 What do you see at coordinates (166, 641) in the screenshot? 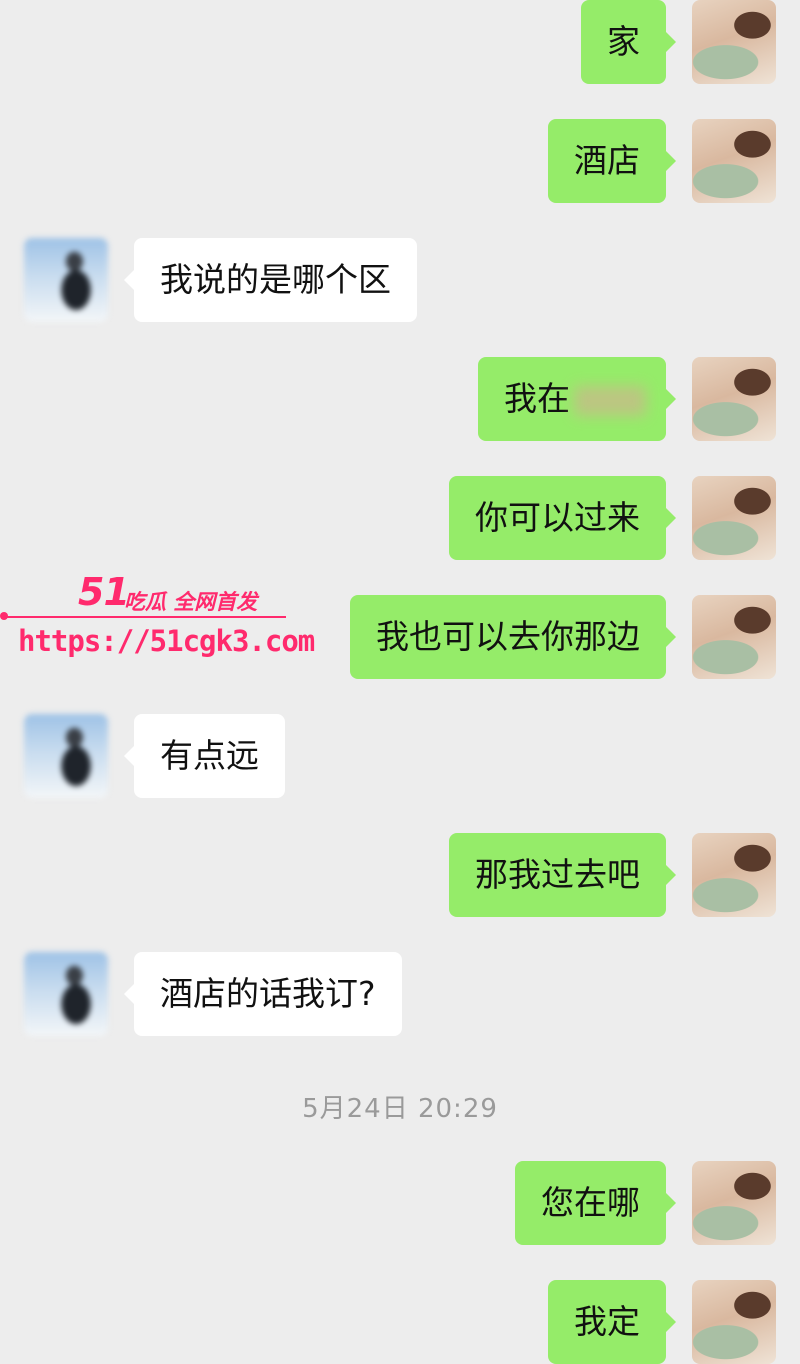
I see `watermark-url: https://51cgk3.com` at bounding box center [166, 641].